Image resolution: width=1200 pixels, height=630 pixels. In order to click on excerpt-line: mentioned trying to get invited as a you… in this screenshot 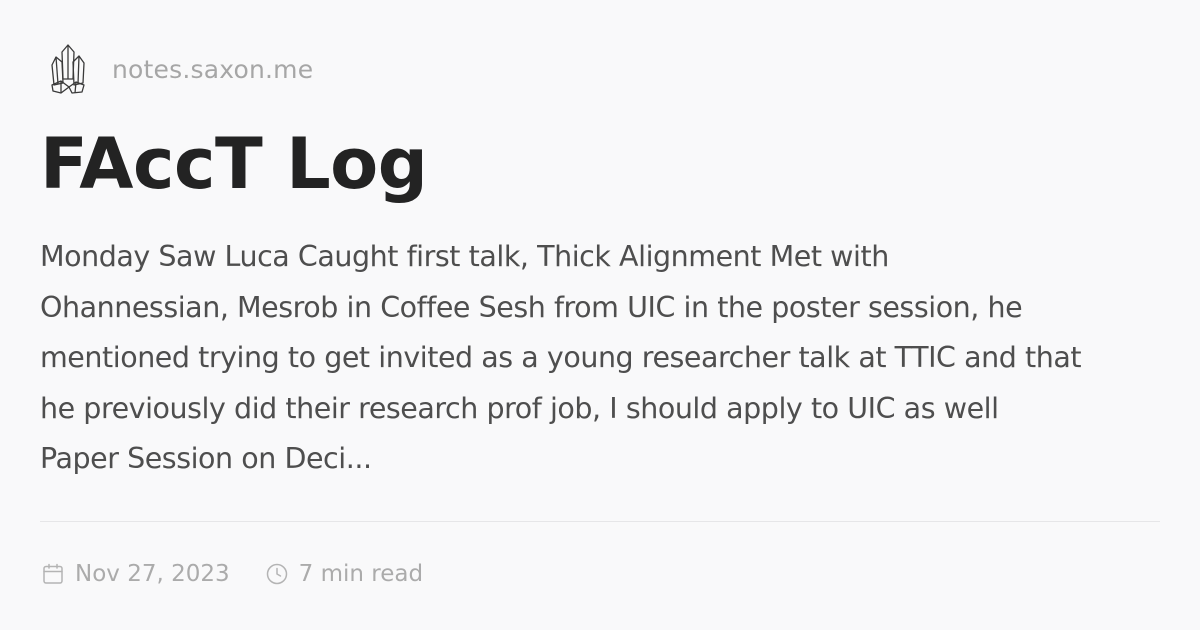, I will do `click(561, 357)`.